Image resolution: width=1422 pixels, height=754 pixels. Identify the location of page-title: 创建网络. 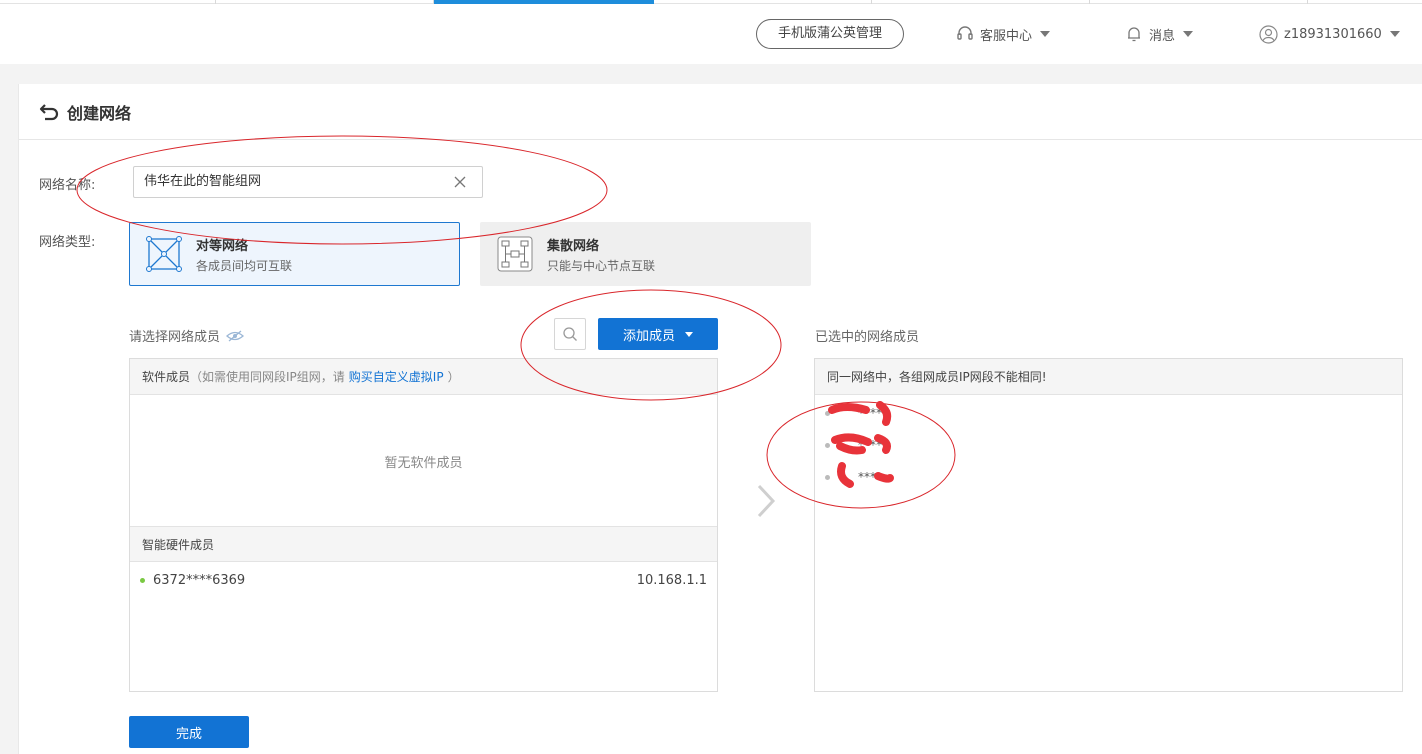
(99, 113).